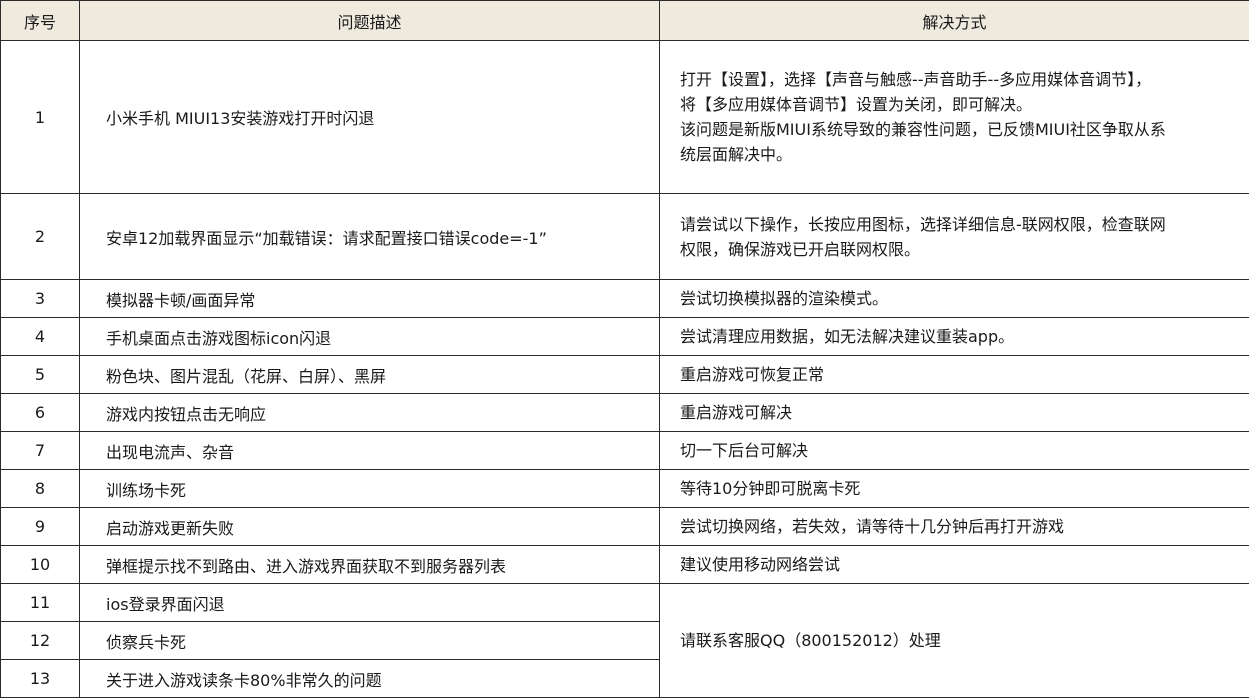  Describe the element at coordinates (40, 602) in the screenshot. I see `row-num: 11` at that location.